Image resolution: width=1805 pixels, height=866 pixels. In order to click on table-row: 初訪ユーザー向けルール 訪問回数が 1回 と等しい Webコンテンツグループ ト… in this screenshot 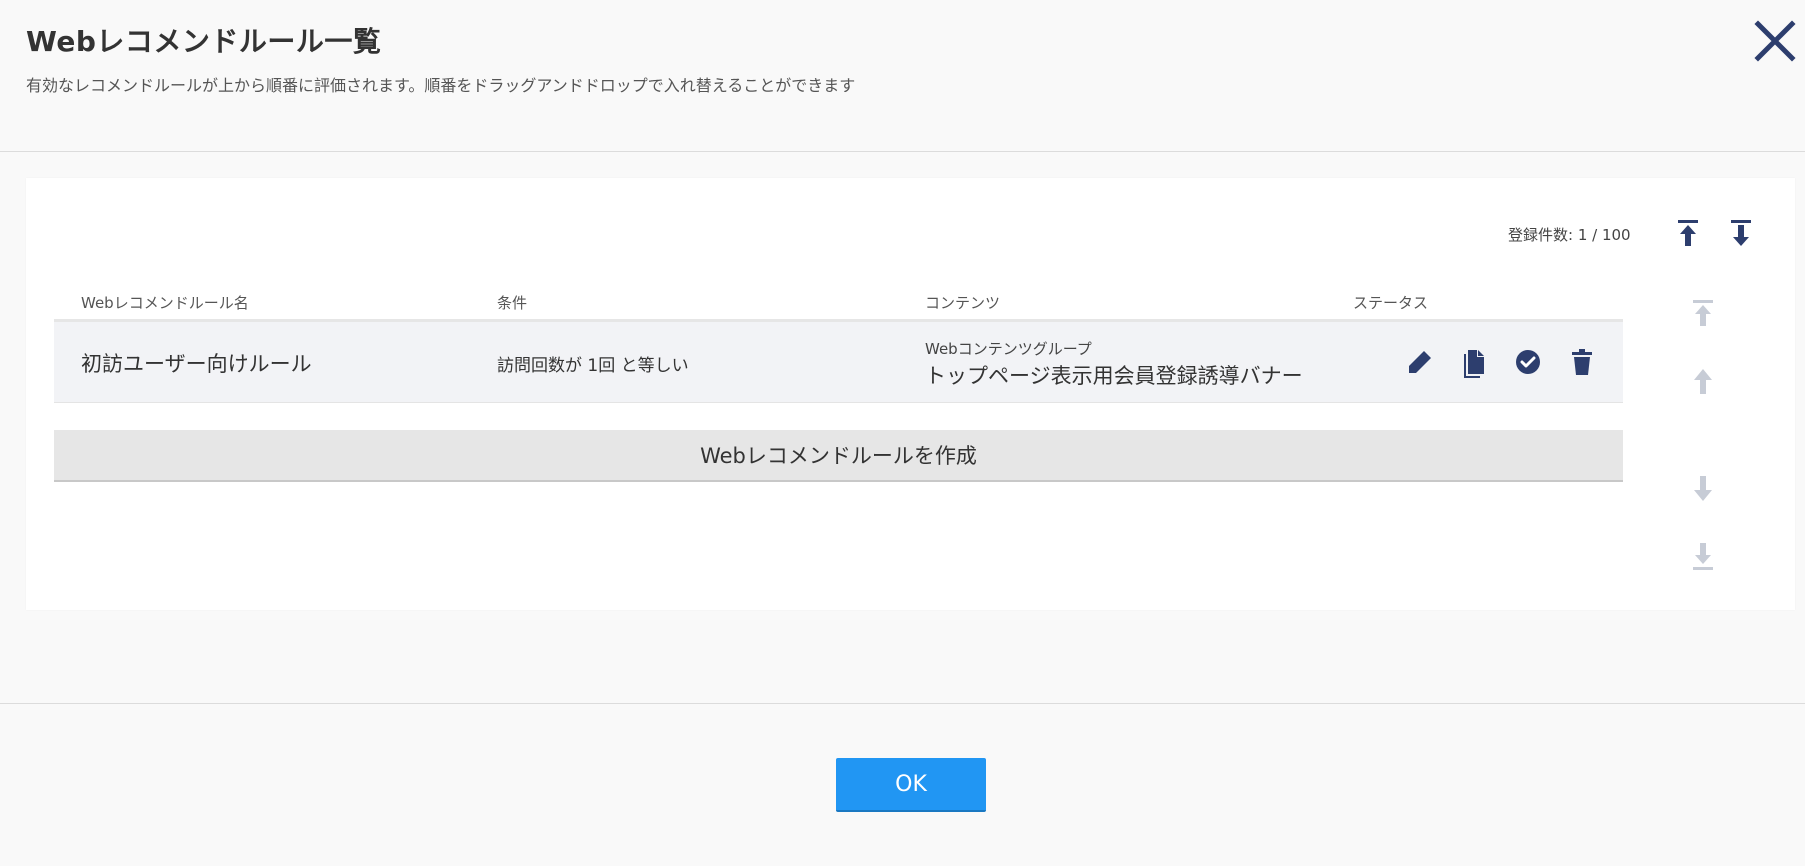, I will do `click(838, 362)`.